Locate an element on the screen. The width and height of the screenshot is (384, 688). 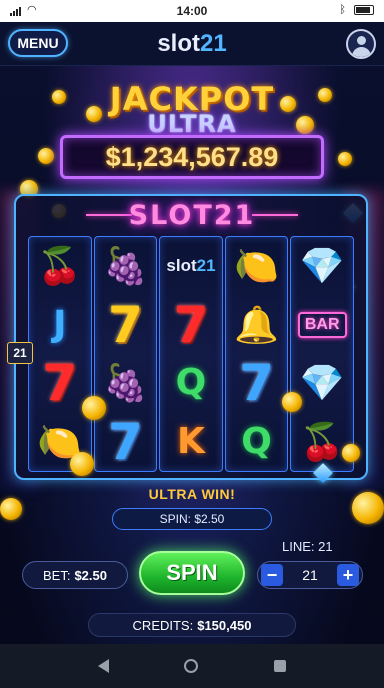
user-icon-body is located at coordinates (361, 52).